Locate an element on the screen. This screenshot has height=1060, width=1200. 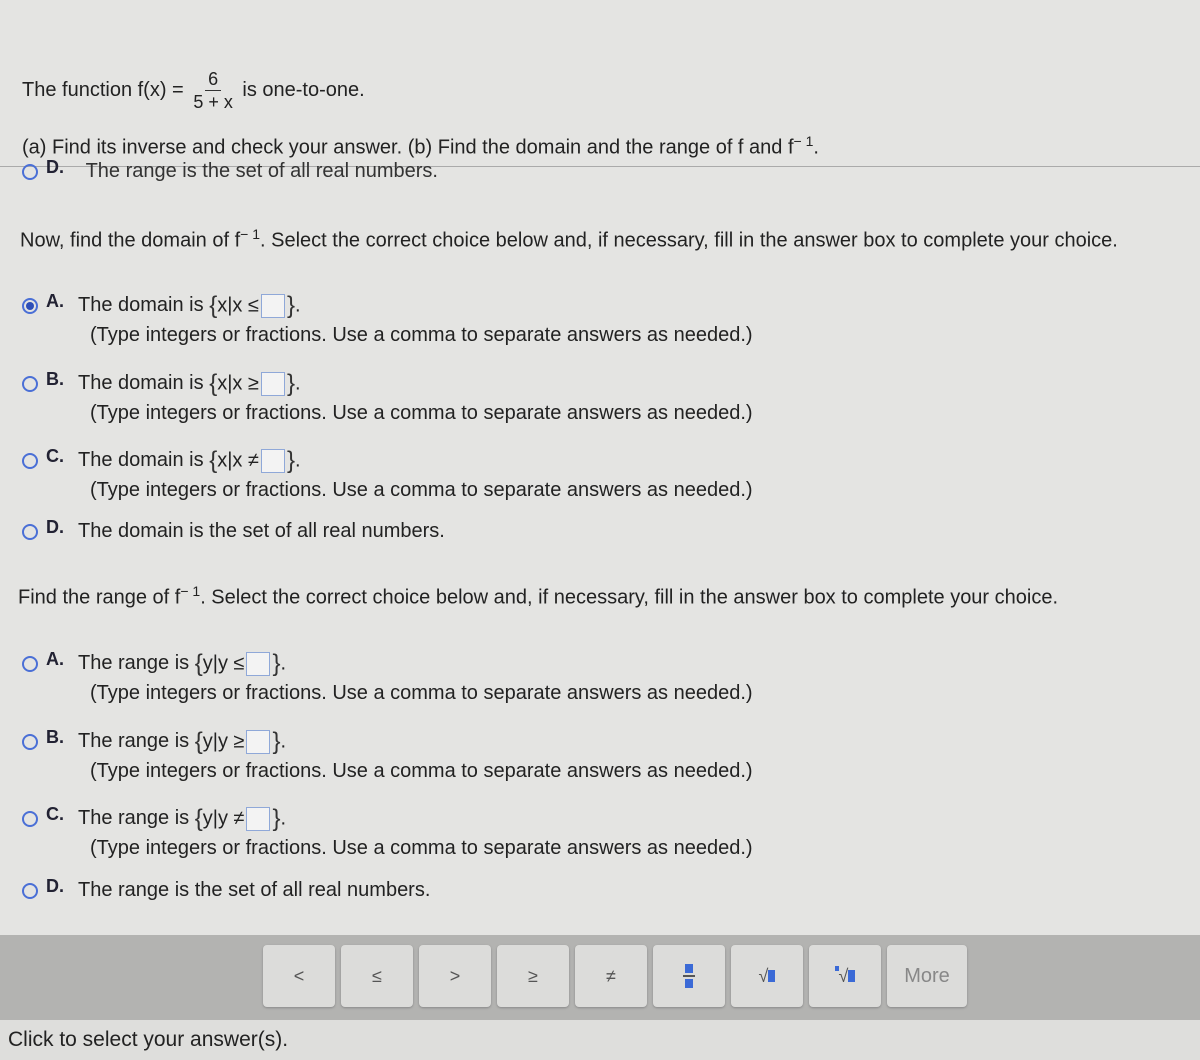
fraction-button is located at coordinates (689, 976).